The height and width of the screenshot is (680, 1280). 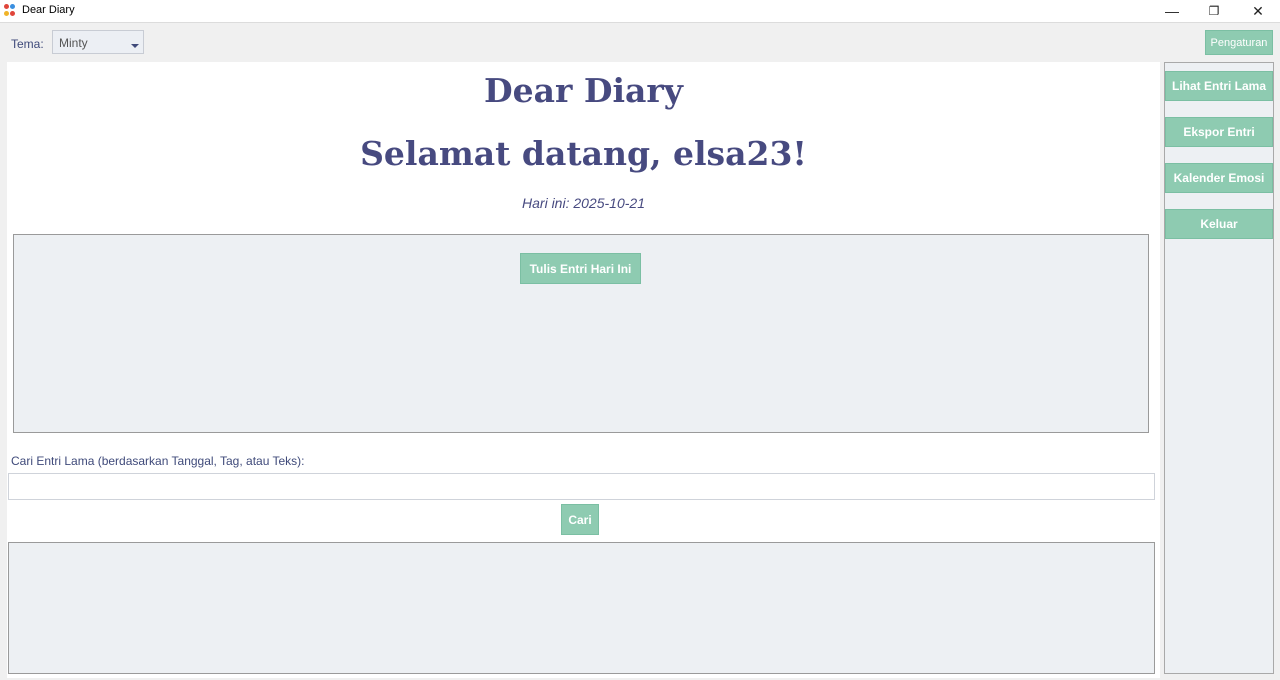 I want to click on minimize-button: —, so click(x=1172, y=11).